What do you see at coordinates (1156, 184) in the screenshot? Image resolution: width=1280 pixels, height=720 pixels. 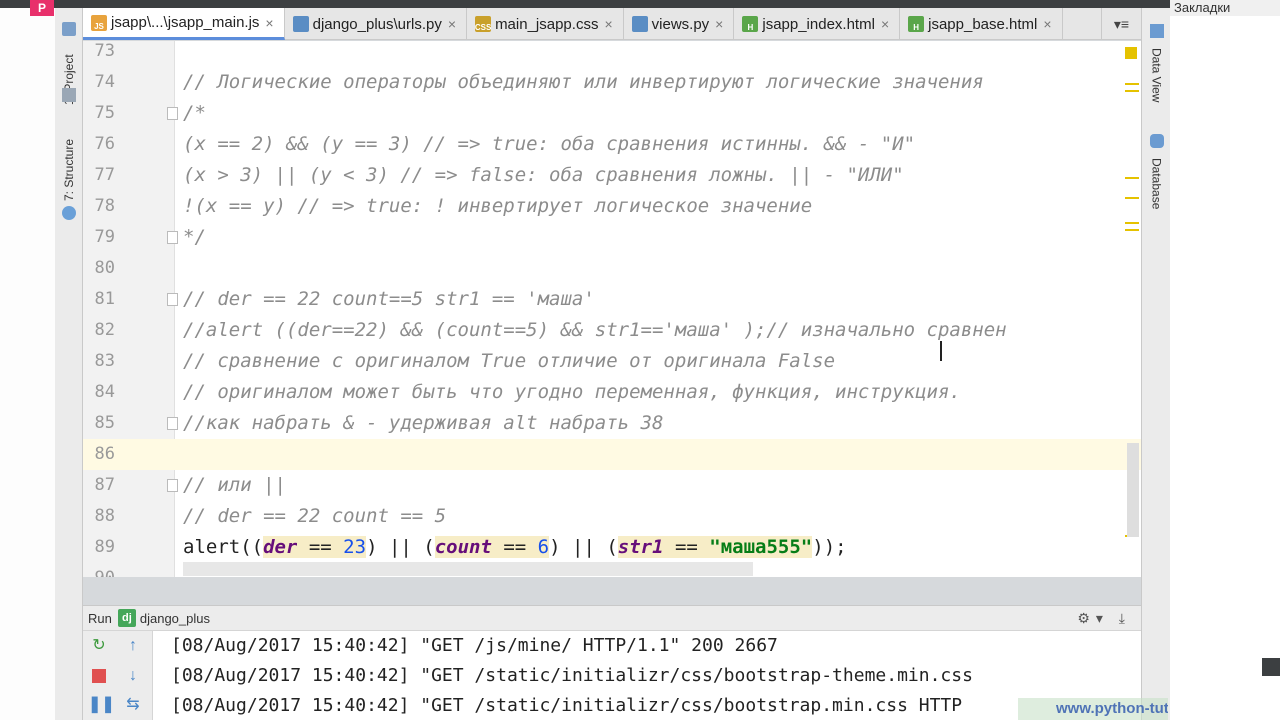 I see `database-tool-button: Database` at bounding box center [1156, 184].